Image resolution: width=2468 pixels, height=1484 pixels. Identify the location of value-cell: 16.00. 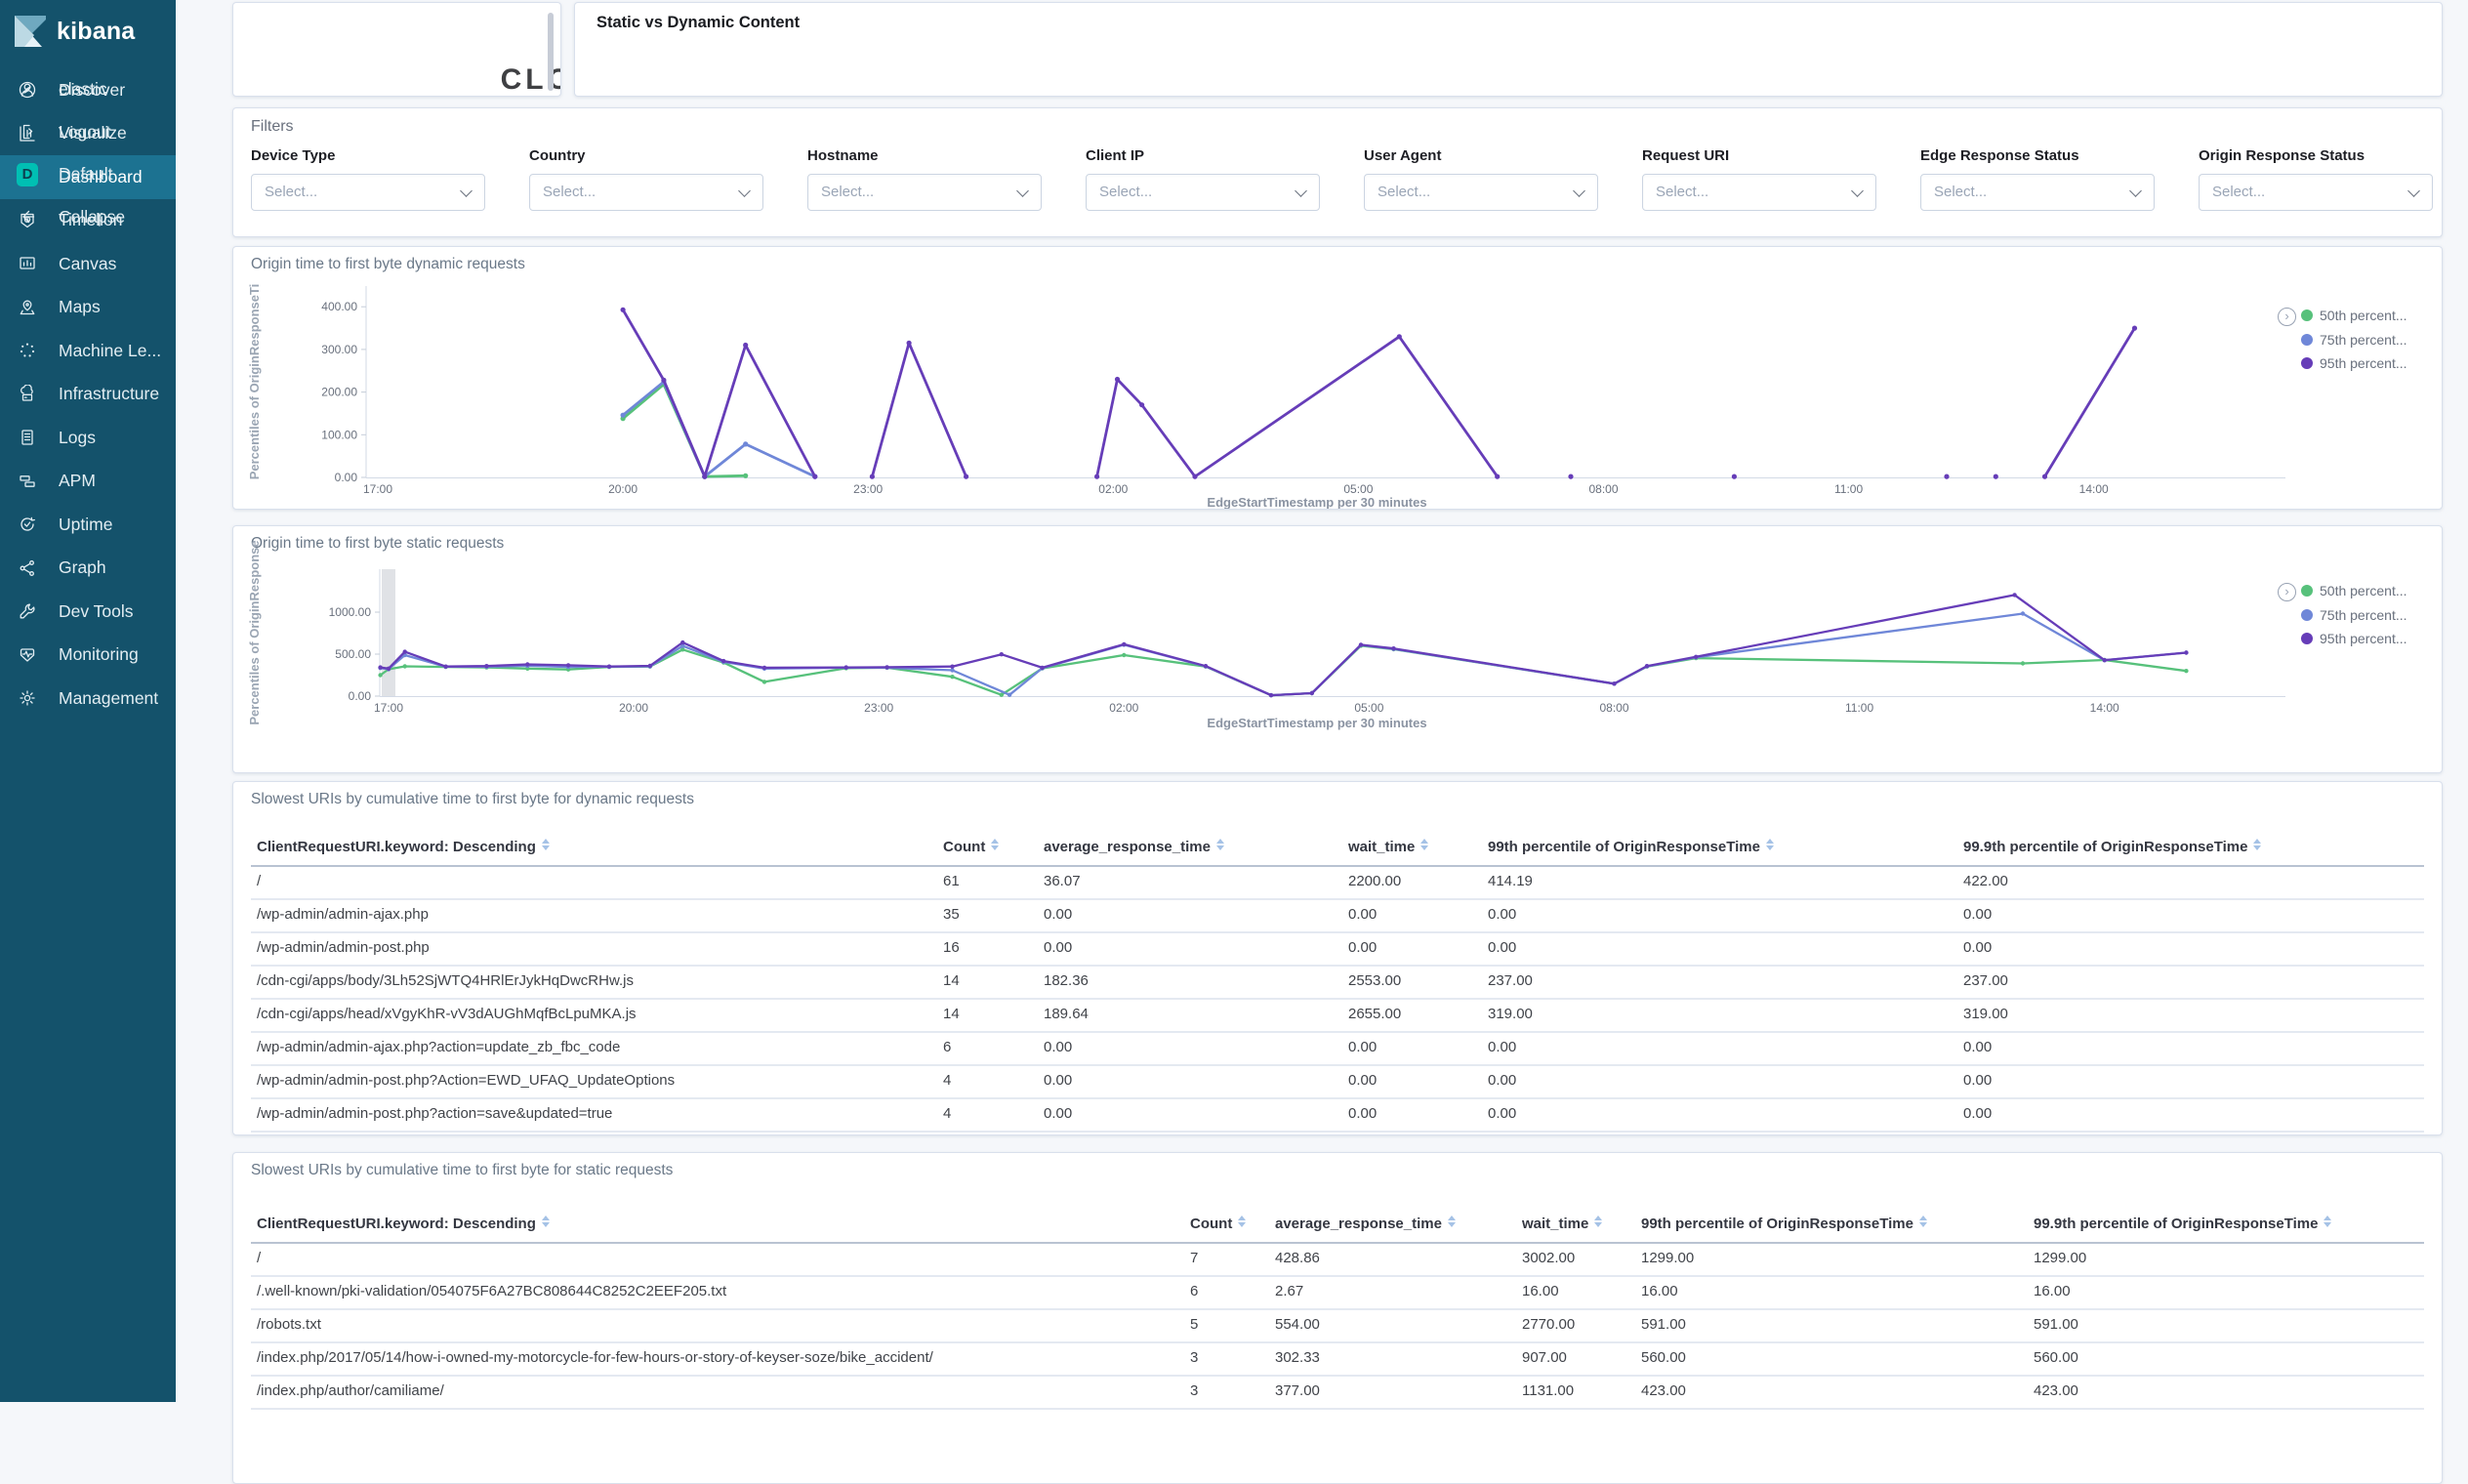
(1541, 1291).